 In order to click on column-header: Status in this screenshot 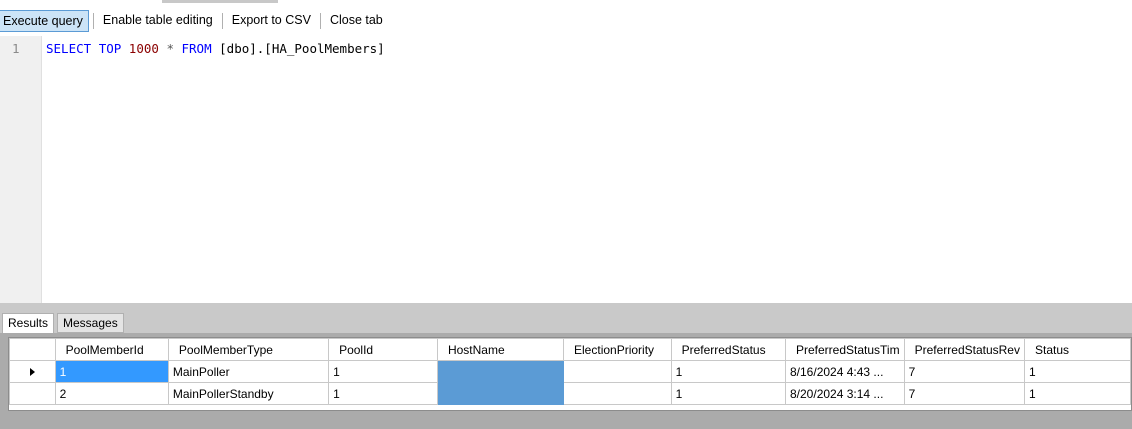, I will do `click(1077, 349)`.